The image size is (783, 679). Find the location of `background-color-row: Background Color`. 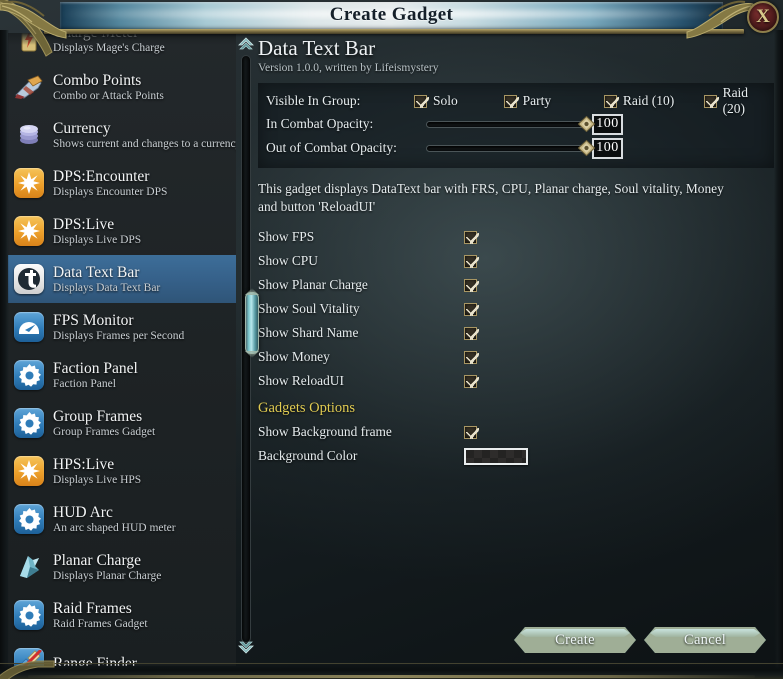

background-color-row: Background Color is located at coordinates (516, 456).